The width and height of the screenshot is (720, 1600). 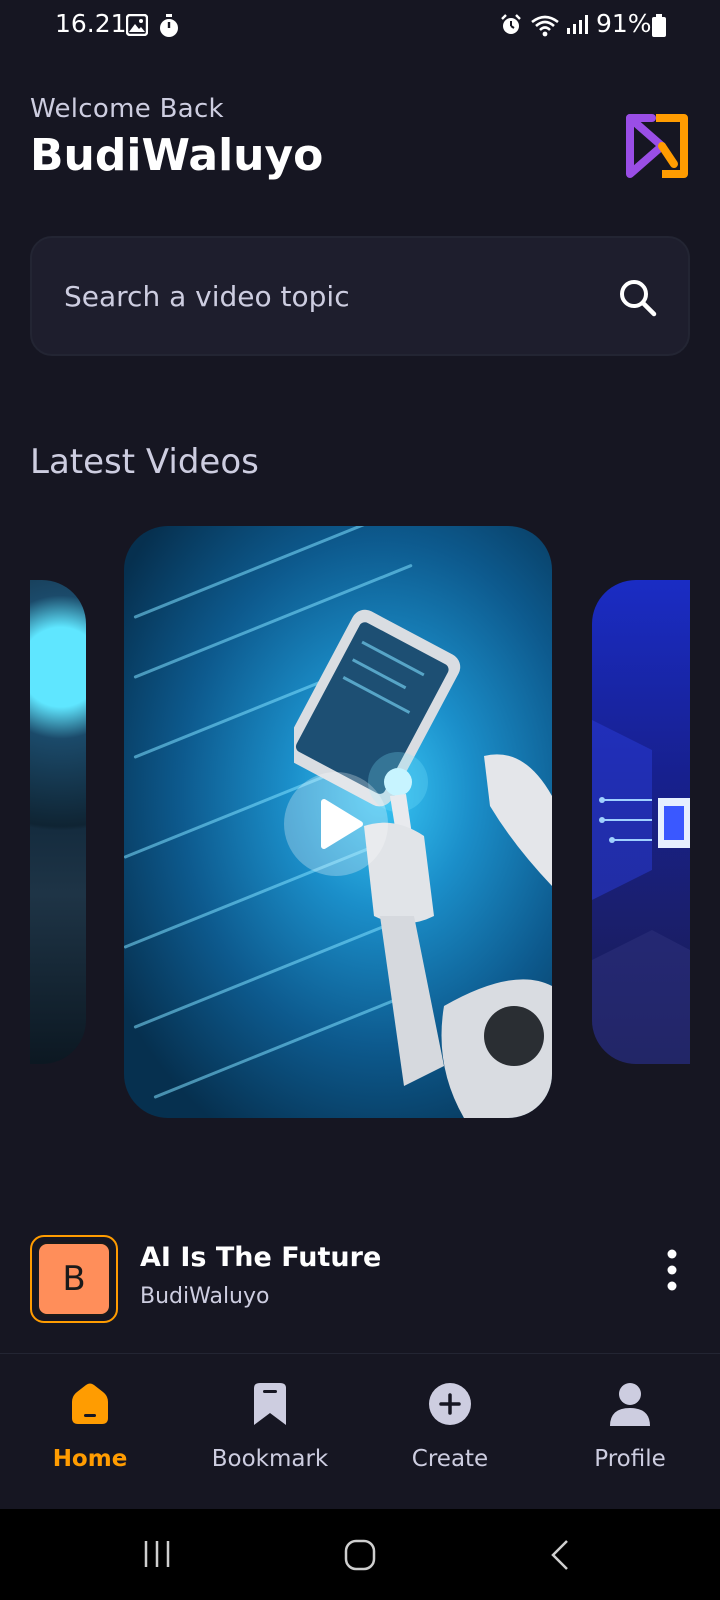 What do you see at coordinates (624, 23) in the screenshot?
I see `battery-percent: 91%` at bounding box center [624, 23].